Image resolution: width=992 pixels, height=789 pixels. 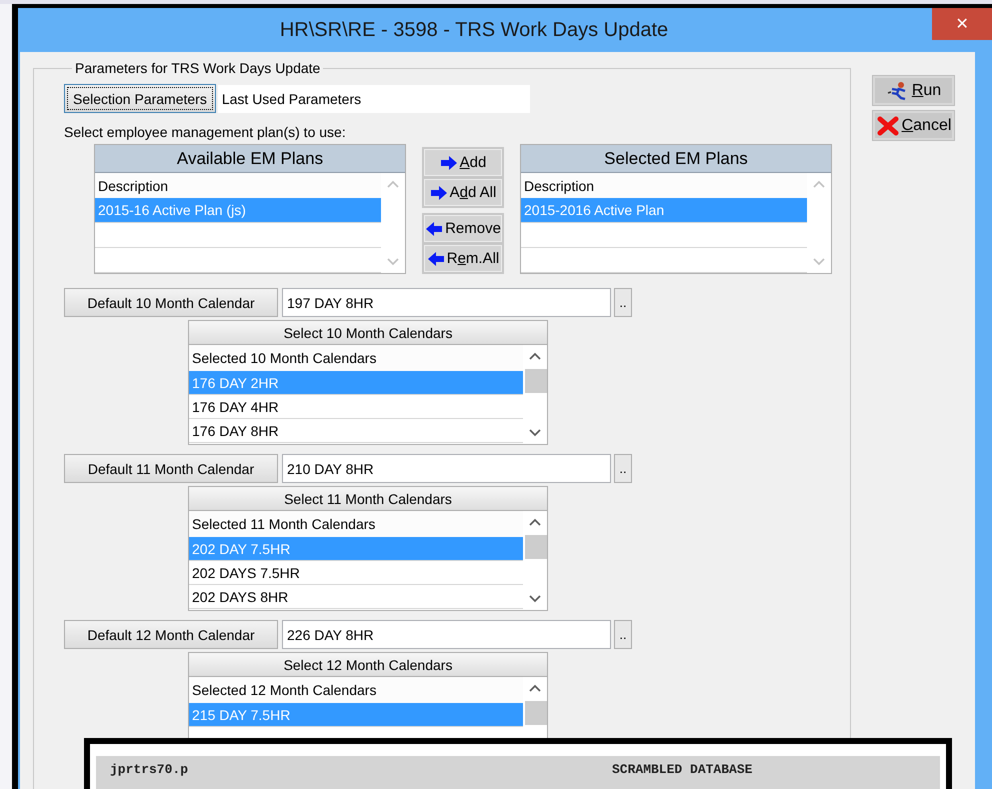 I want to click on list-title: Selected EM Plans, so click(x=676, y=159).